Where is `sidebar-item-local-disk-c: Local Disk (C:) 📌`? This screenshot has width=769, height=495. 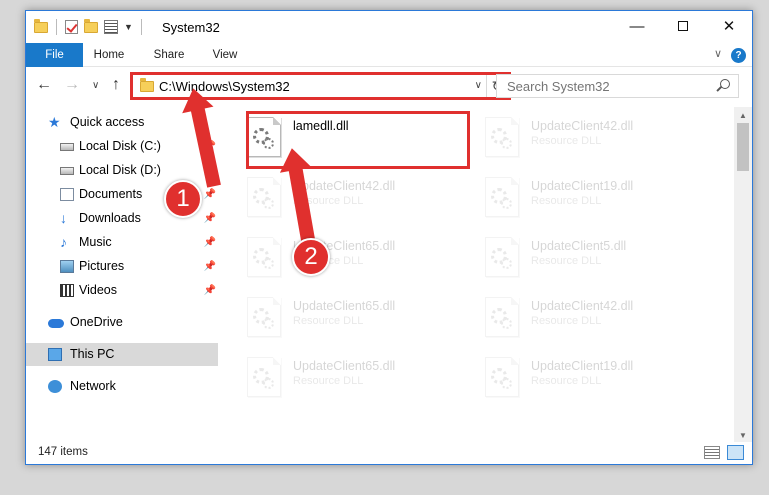 sidebar-item-local-disk-c: Local Disk (C:) 📌 is located at coordinates (122, 146).